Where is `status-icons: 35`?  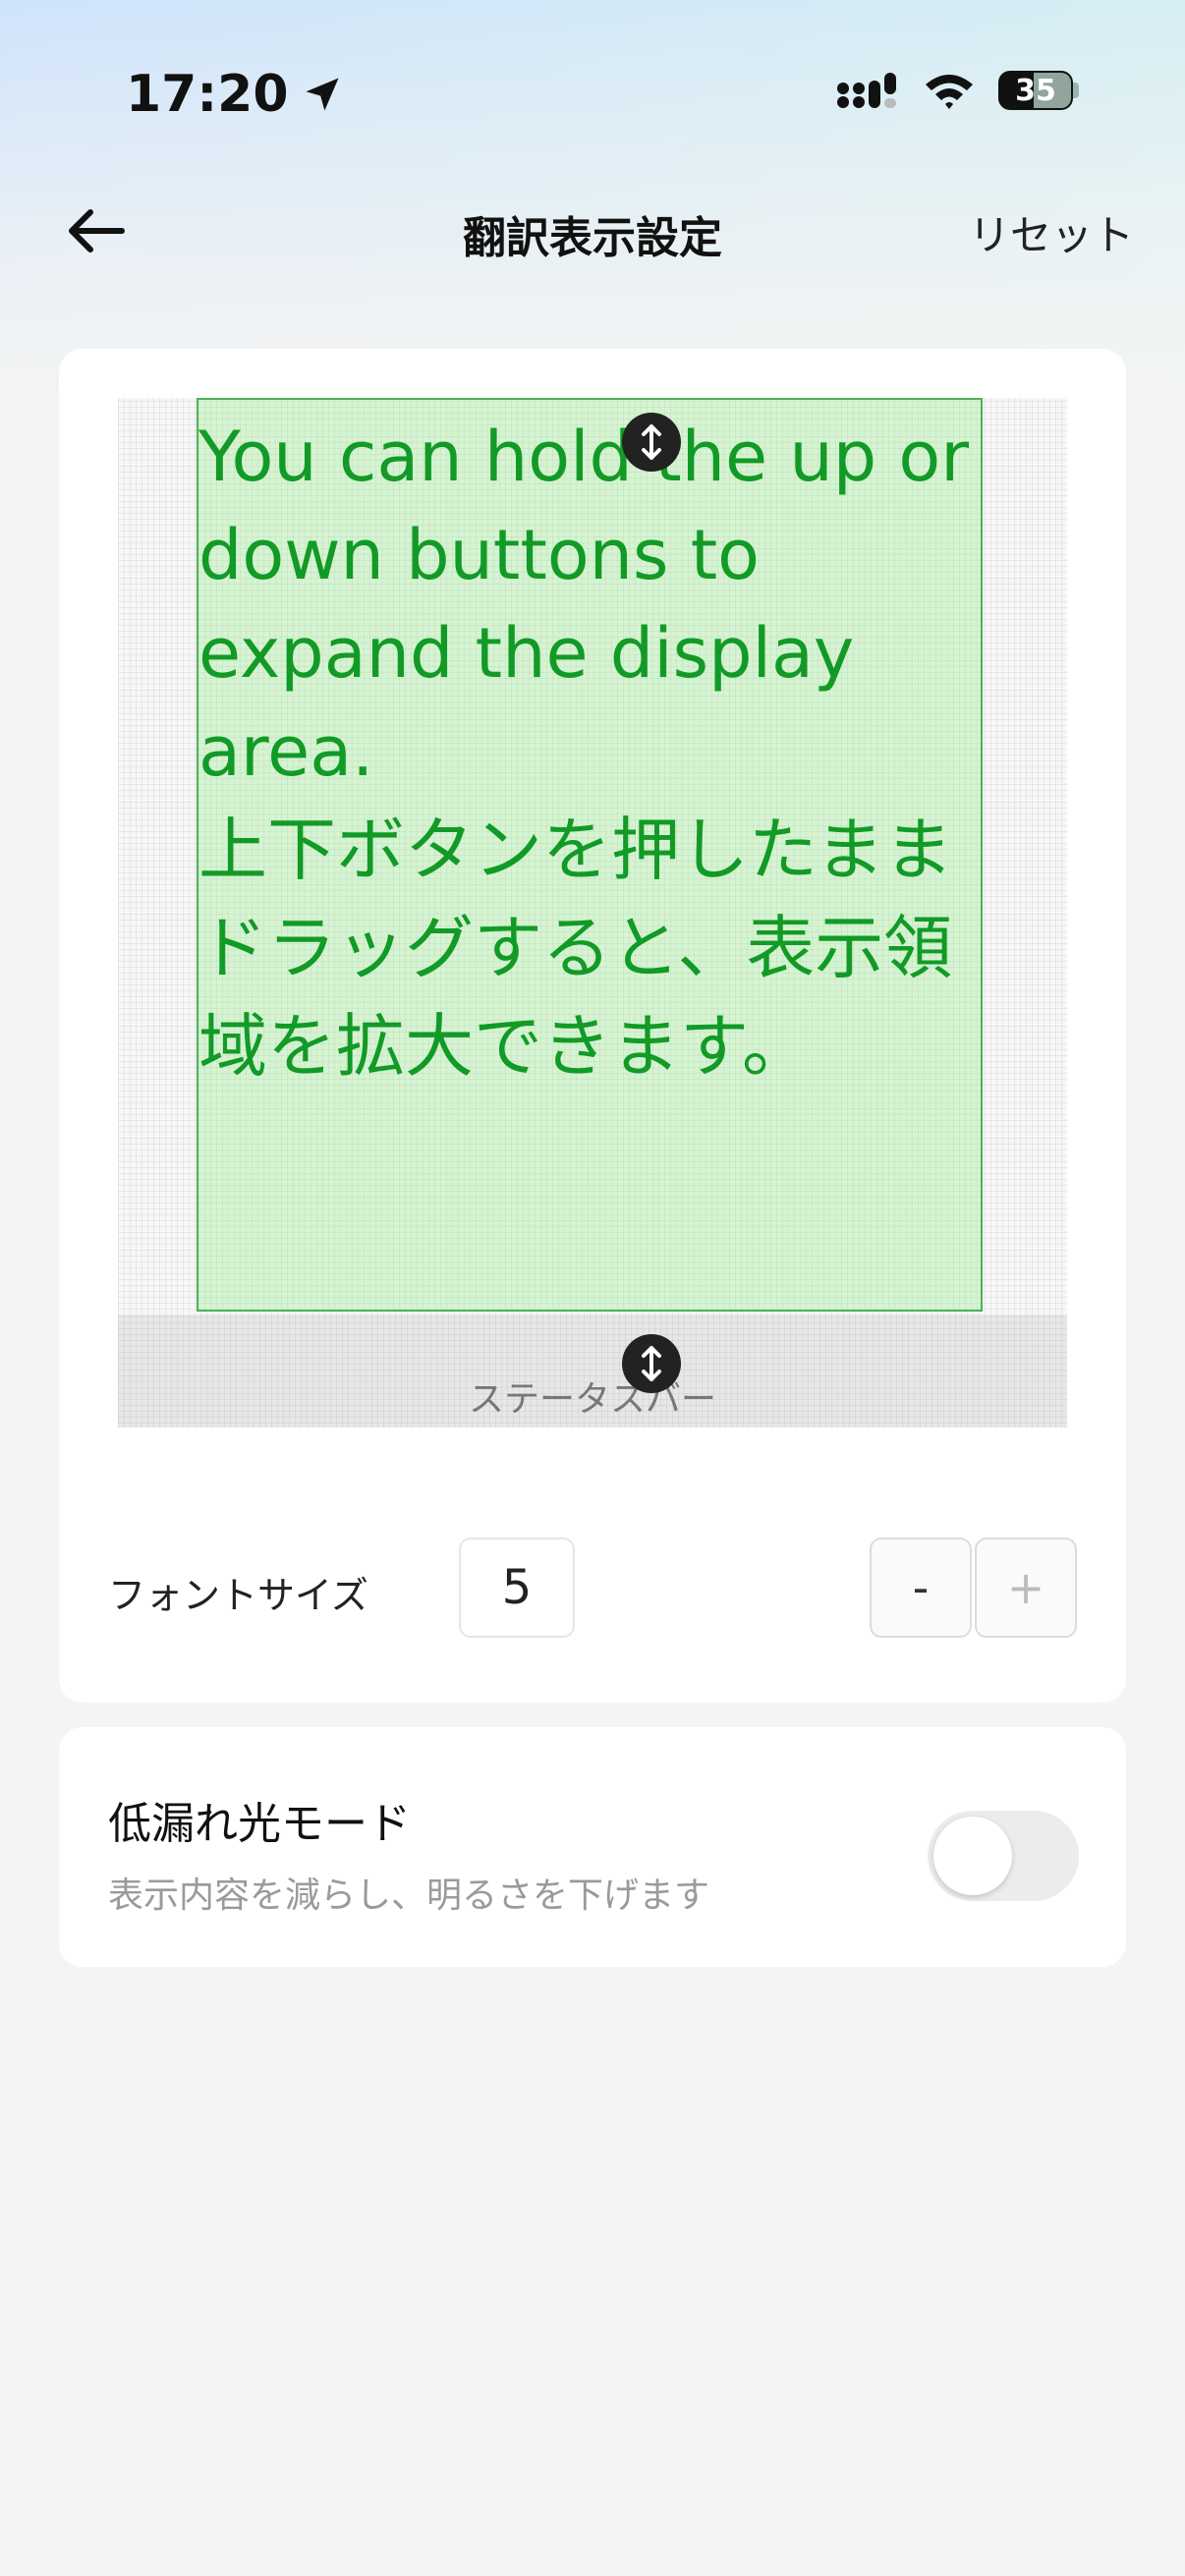 status-icons: 35 is located at coordinates (958, 90).